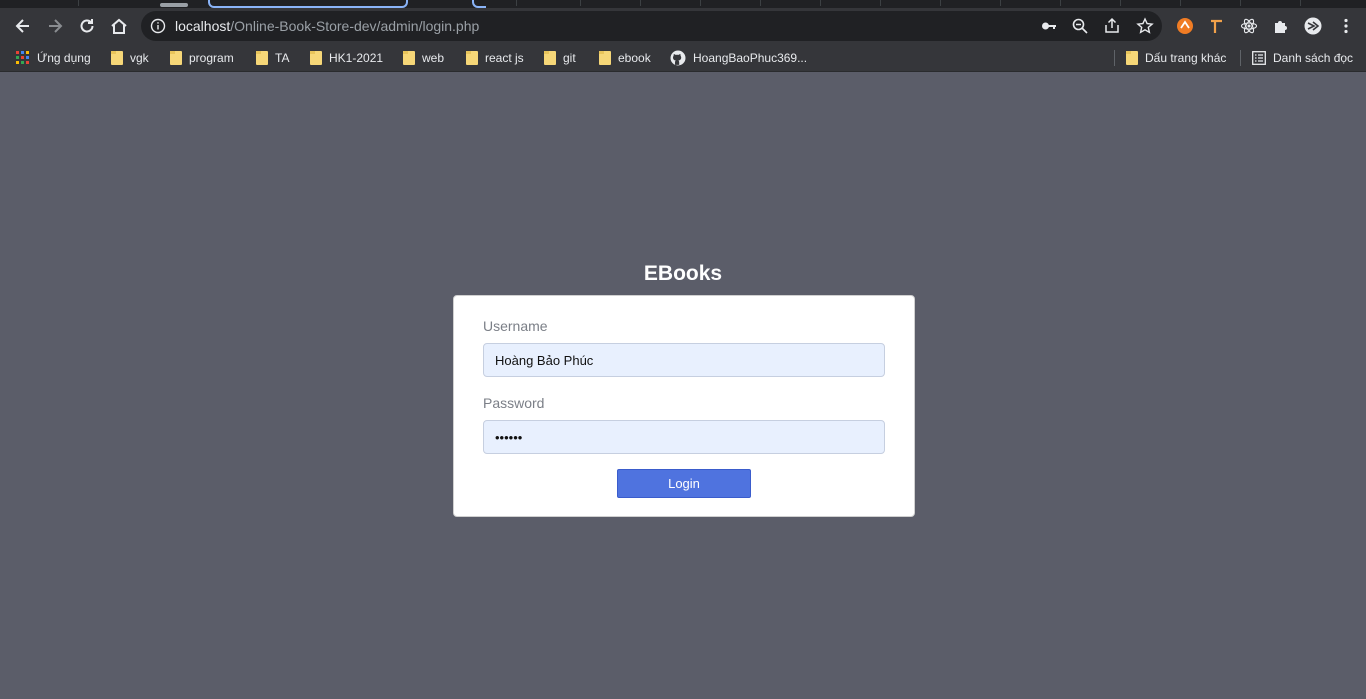  What do you see at coordinates (684, 483) in the screenshot?
I see `login-button: Login` at bounding box center [684, 483].